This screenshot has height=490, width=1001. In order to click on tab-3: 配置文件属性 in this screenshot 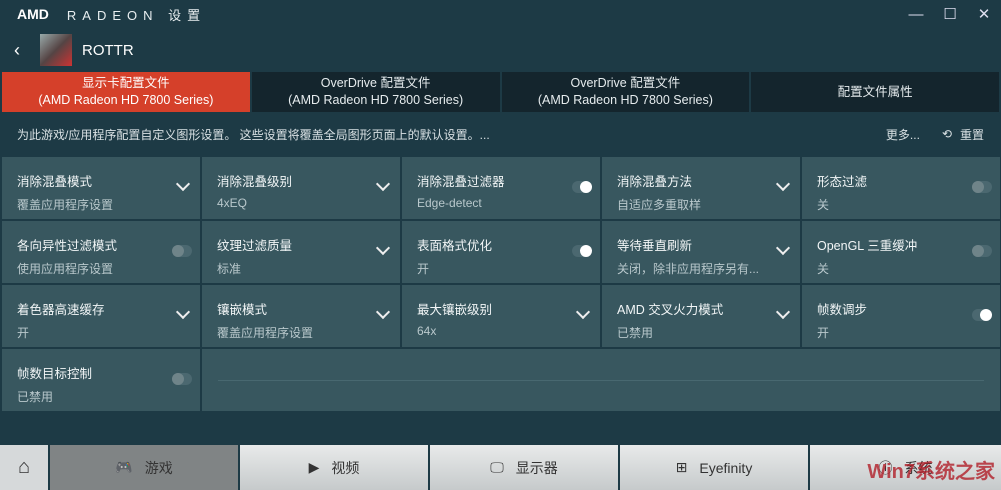, I will do `click(875, 92)`.